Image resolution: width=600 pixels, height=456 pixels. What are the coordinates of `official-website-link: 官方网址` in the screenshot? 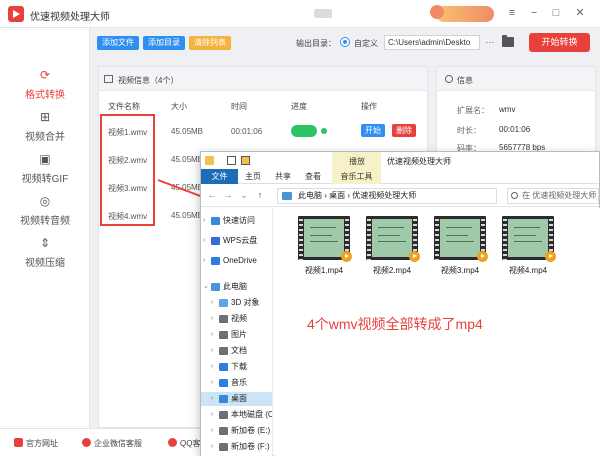 It's located at (36, 443).